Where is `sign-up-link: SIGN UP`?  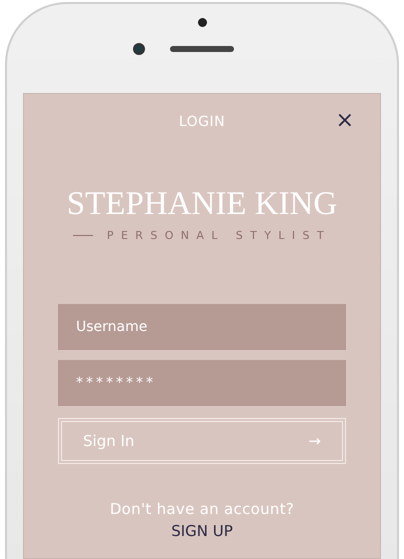 sign-up-link: SIGN UP is located at coordinates (202, 531).